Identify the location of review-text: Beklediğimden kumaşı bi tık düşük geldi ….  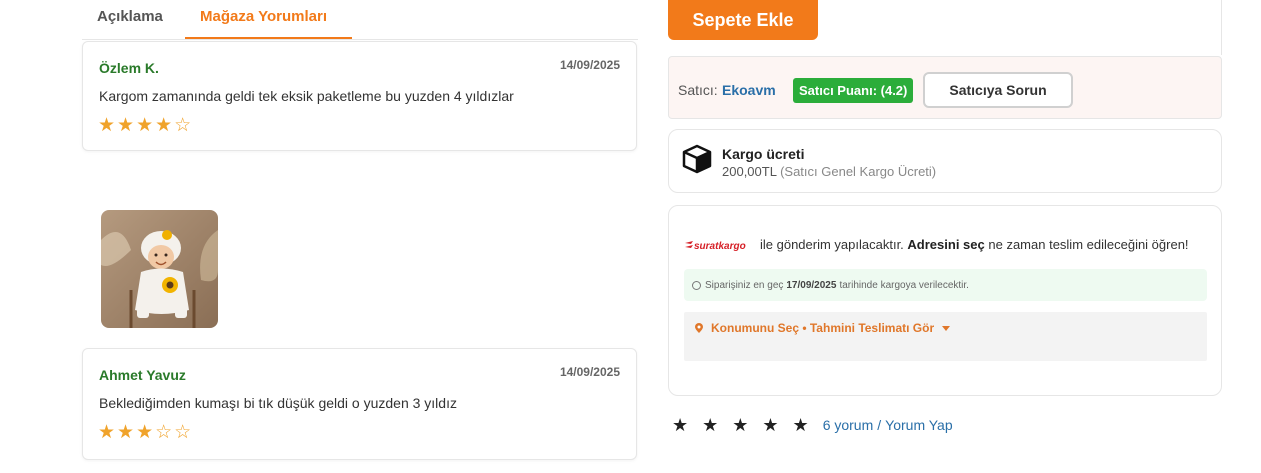
(278, 403).